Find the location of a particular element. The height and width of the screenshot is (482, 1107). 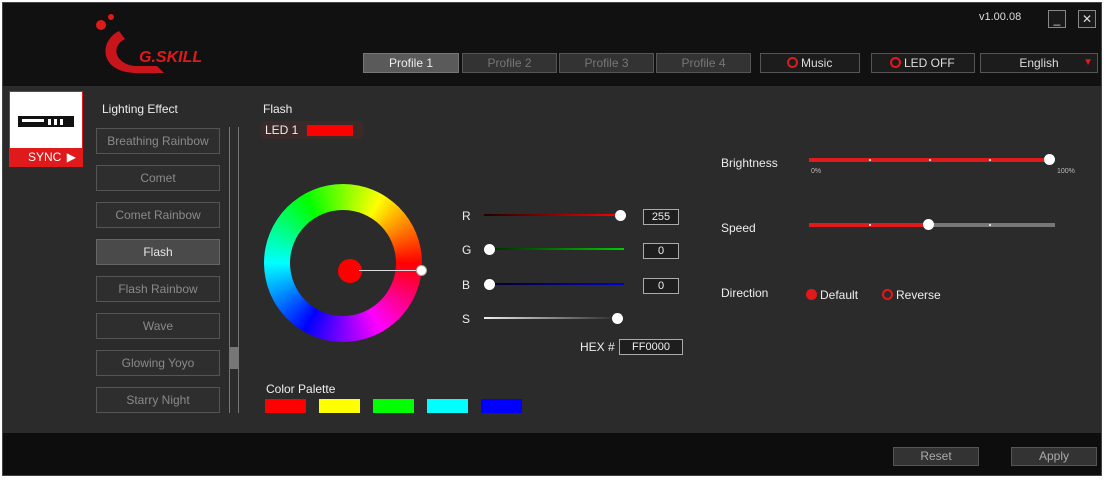

palette-swatch-yellow is located at coordinates (339, 406).